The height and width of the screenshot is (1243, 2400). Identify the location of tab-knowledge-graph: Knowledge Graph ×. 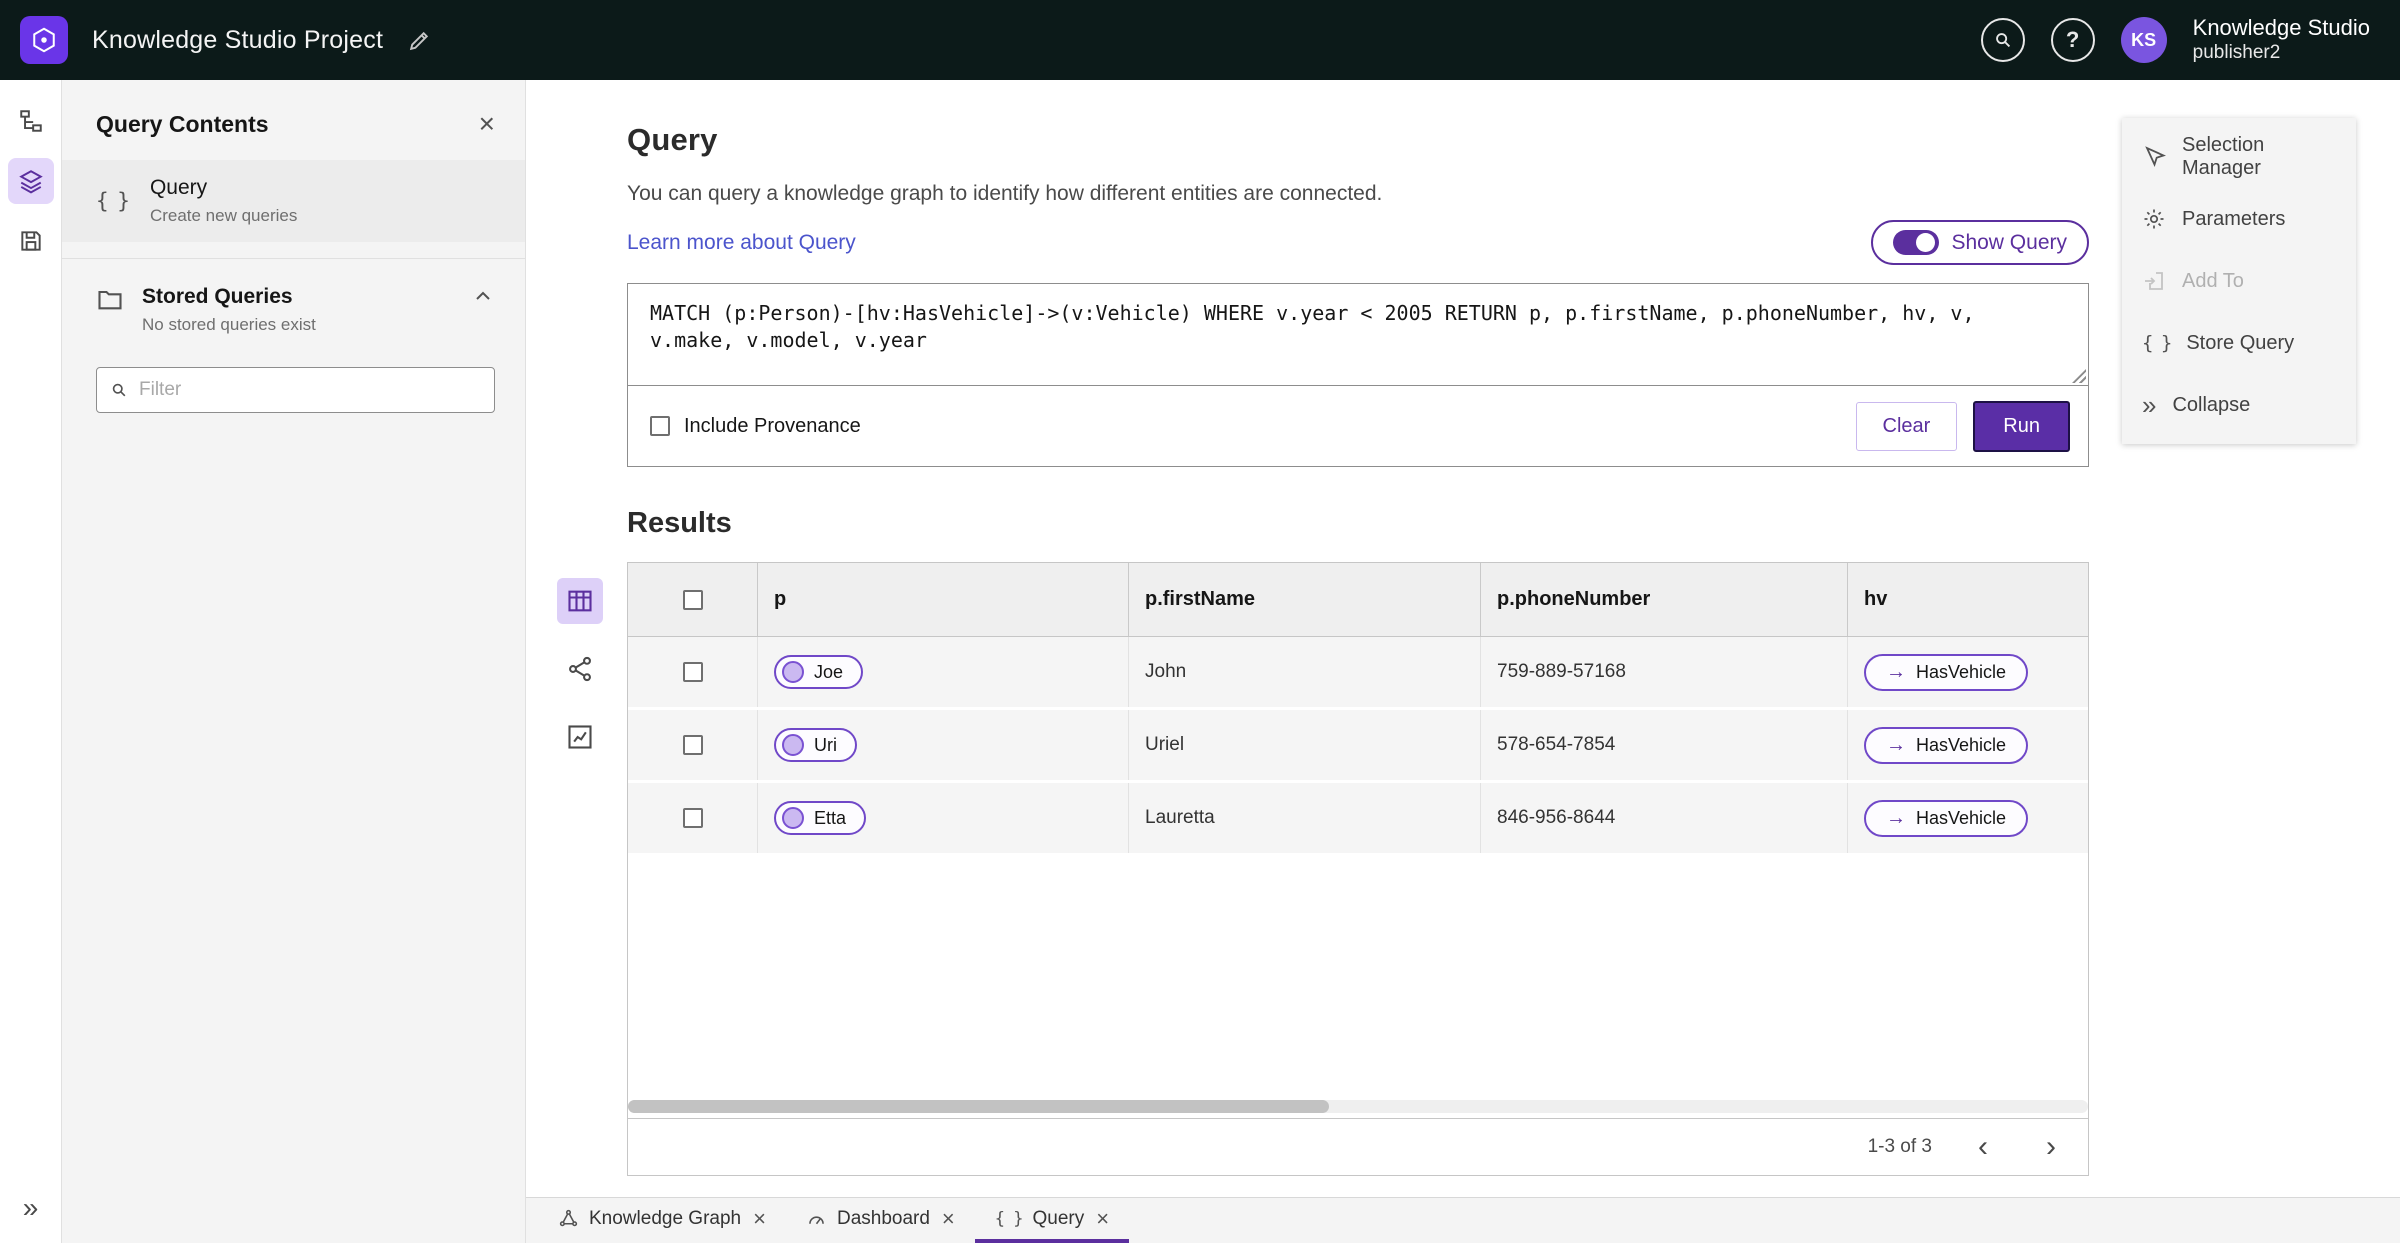
(662, 1220).